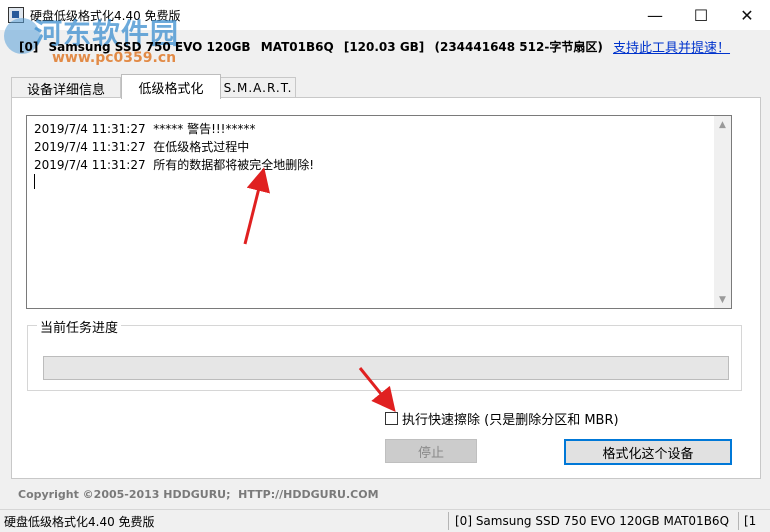  What do you see at coordinates (204, 129) in the screenshot?
I see `log-message: ***** 警告!!!*****` at bounding box center [204, 129].